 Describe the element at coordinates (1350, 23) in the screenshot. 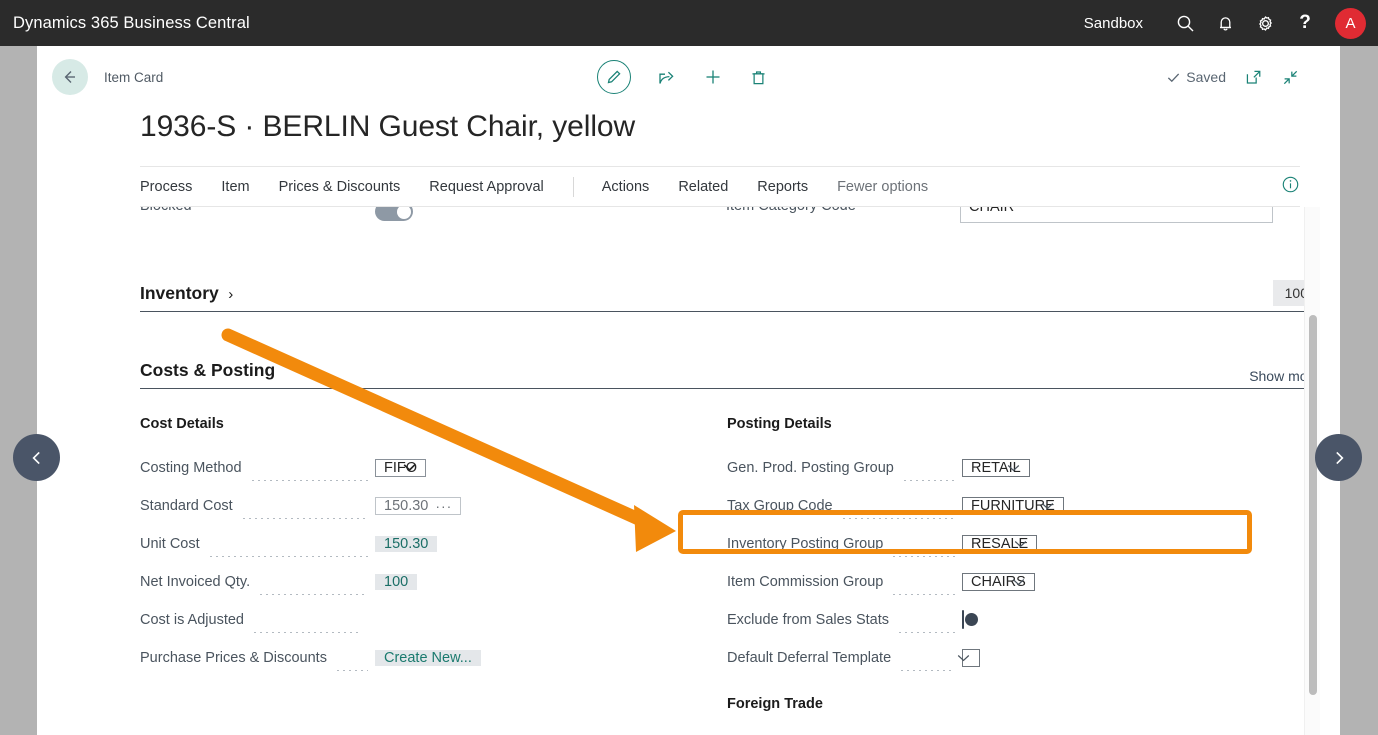

I see `avatar: A` at that location.